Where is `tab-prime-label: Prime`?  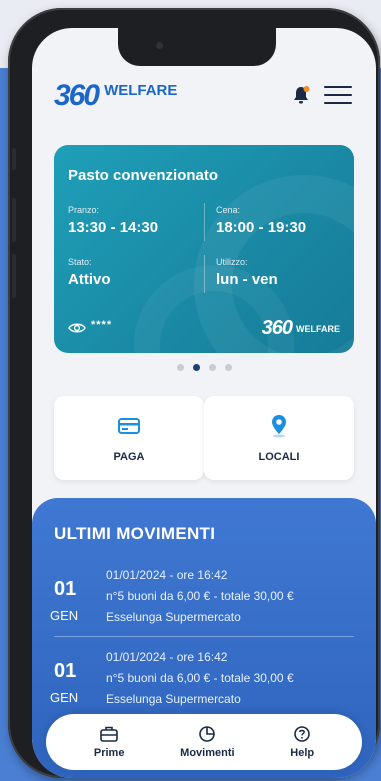 tab-prime-label: Prime is located at coordinates (109, 753).